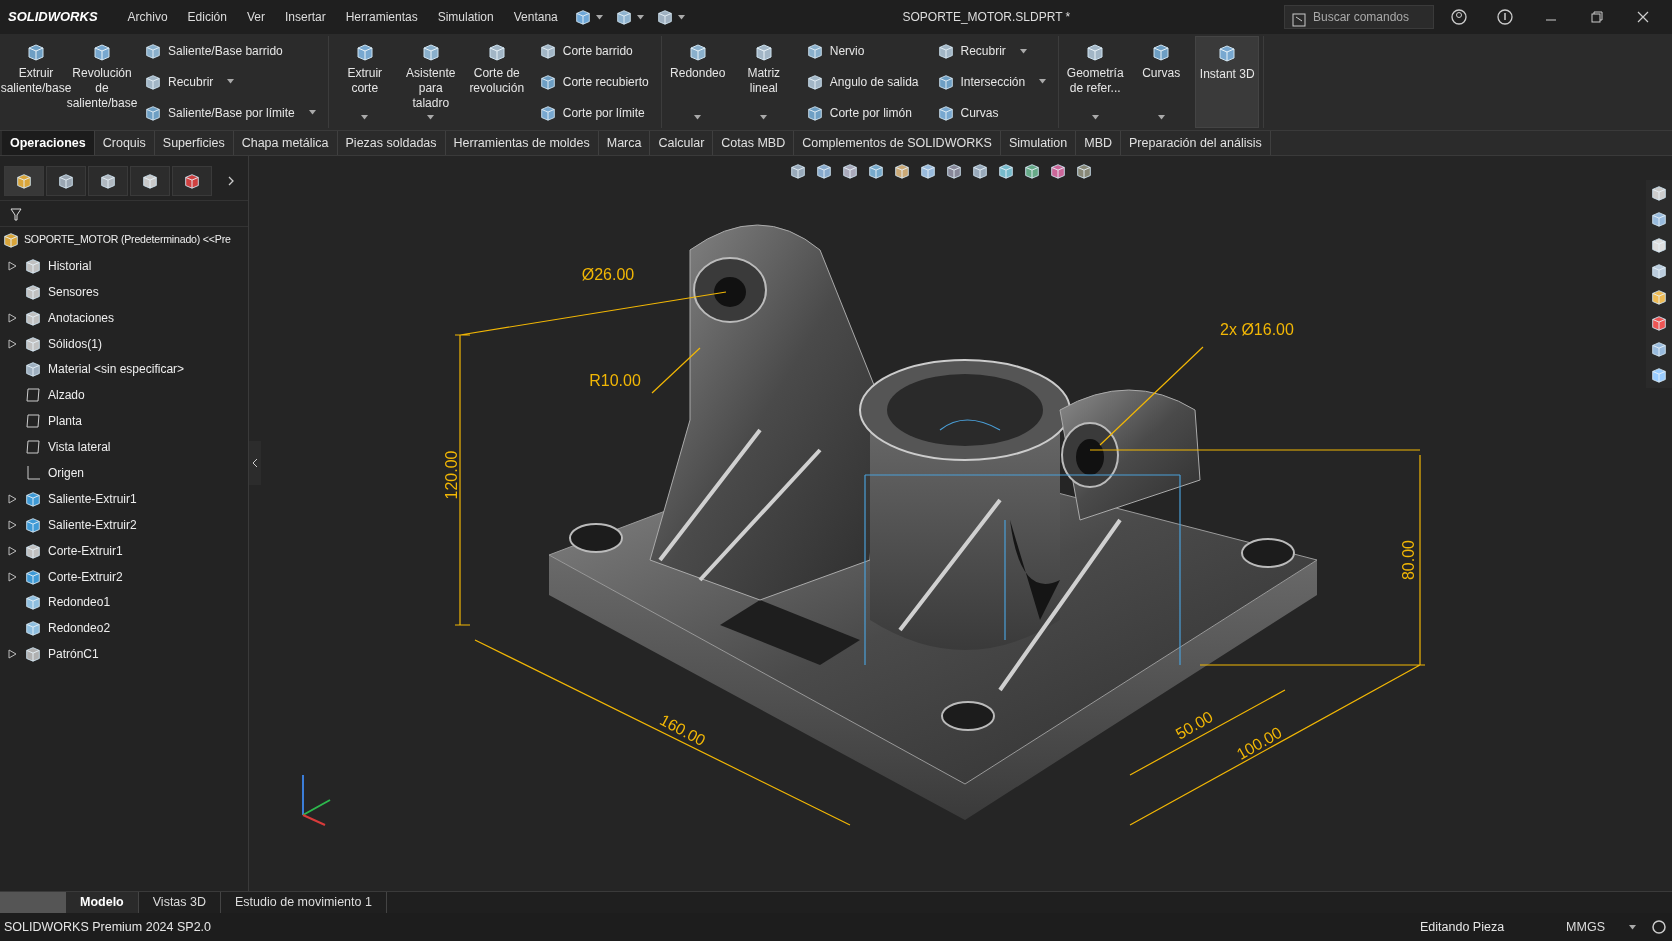 This screenshot has height=941, width=1672. Describe the element at coordinates (75, 343) in the screenshot. I see `tree-item: Sólidos(1)` at that location.